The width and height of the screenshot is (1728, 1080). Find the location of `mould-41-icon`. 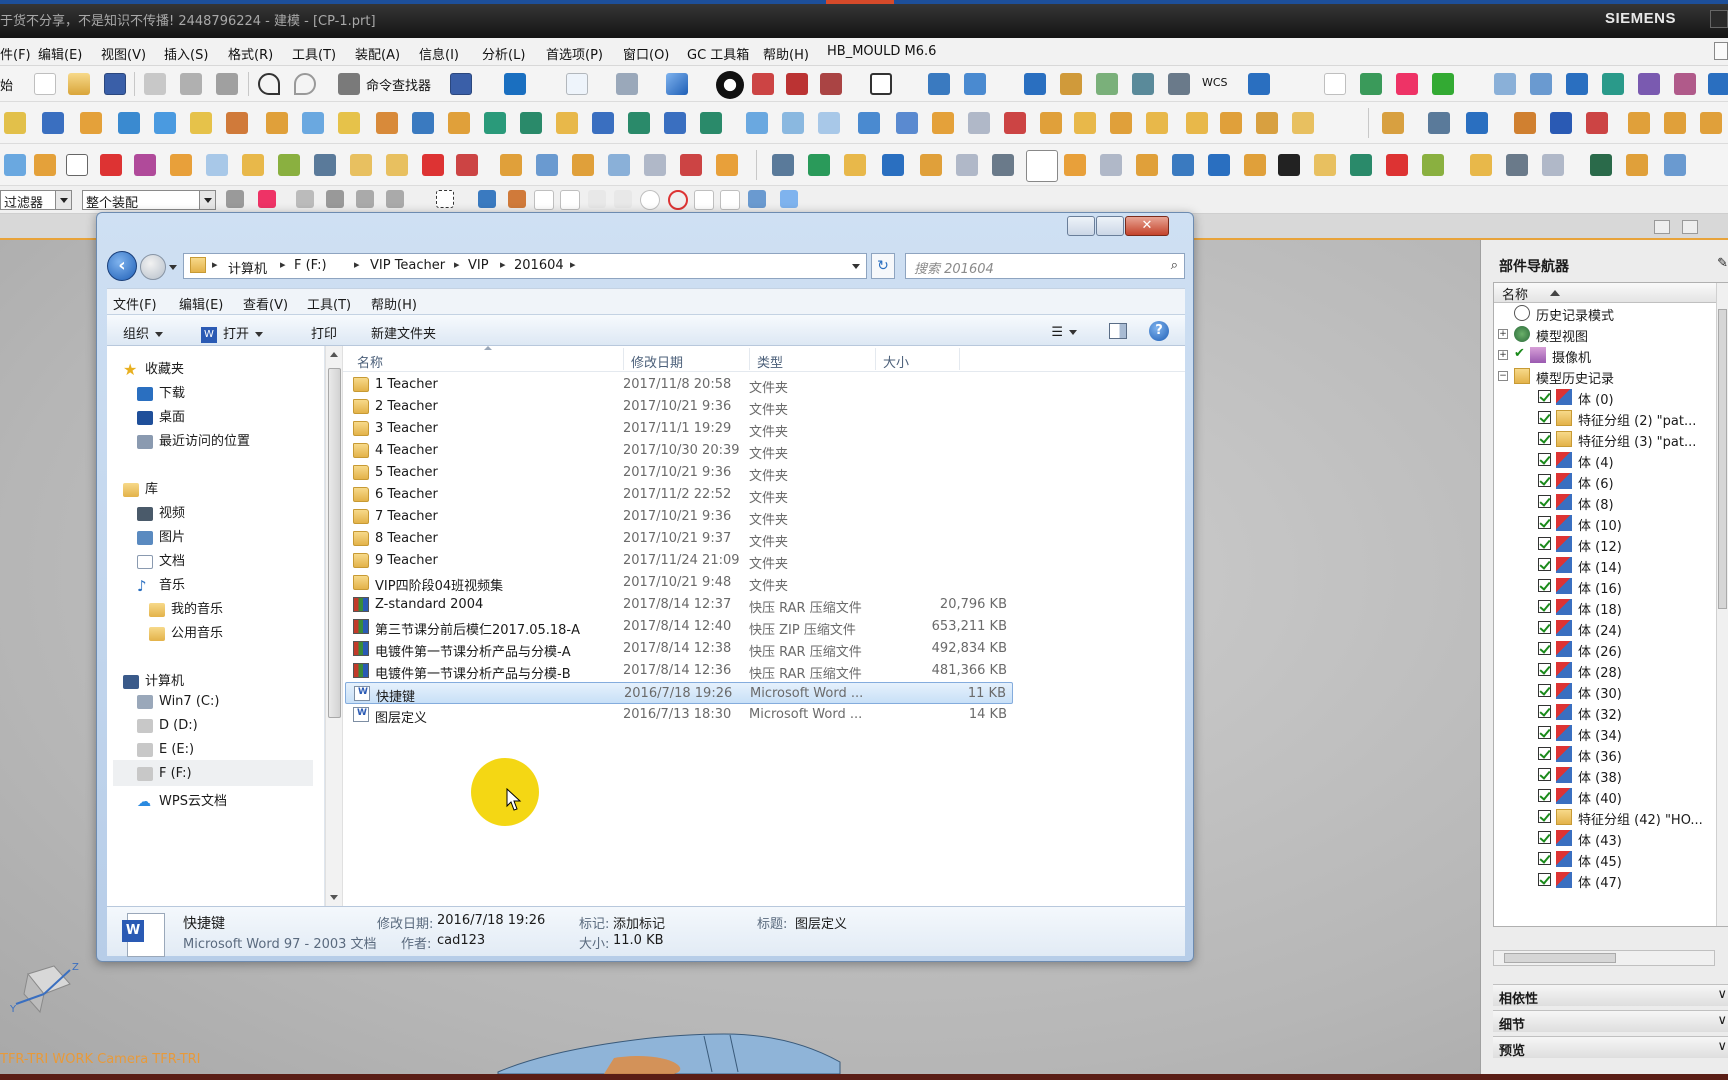

mould-41-icon is located at coordinates (1517, 165).